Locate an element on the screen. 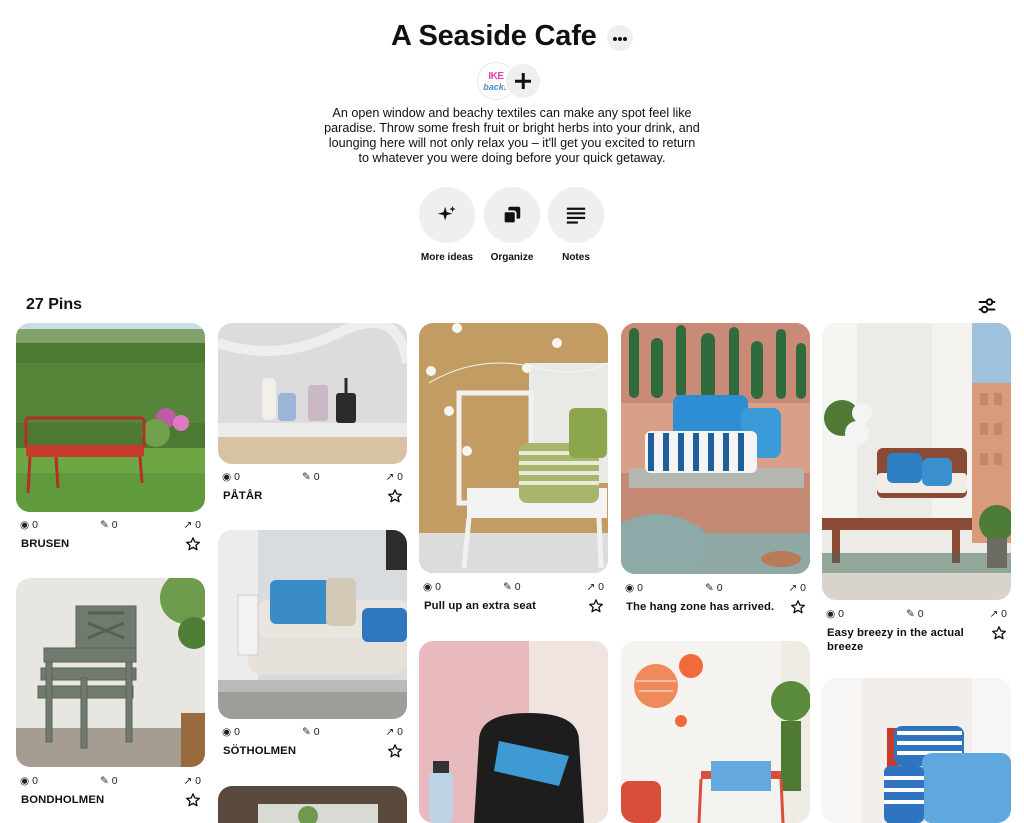 The image size is (1024, 823). more-ideas-label: More ideas is located at coordinates (447, 257).